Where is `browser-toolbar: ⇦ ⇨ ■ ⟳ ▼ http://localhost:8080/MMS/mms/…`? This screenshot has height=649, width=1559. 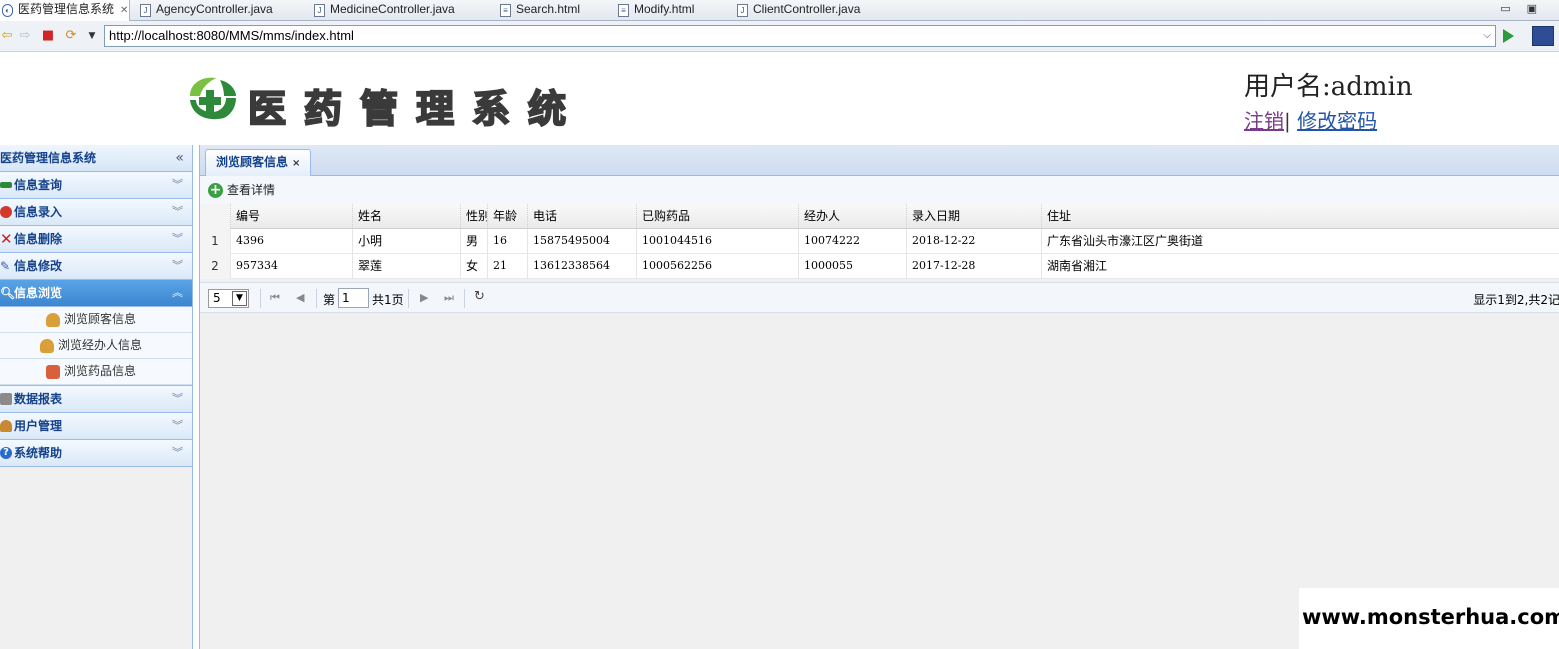 browser-toolbar: ⇦ ⇨ ■ ⟳ ▼ http://localhost:8080/MMS/mms/… is located at coordinates (779, 36).